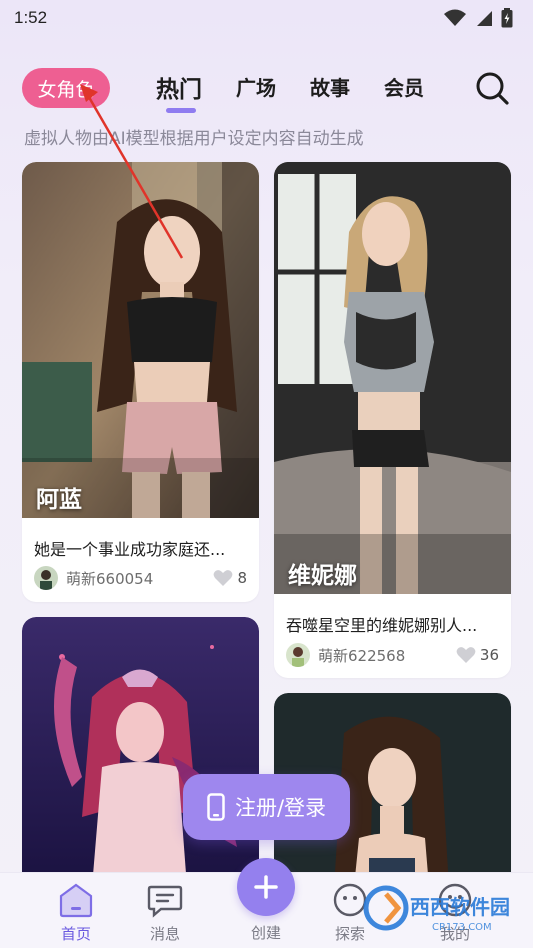 The width and height of the screenshot is (533, 948). What do you see at coordinates (181, 110) in the screenshot?
I see `tab-indicator` at bounding box center [181, 110].